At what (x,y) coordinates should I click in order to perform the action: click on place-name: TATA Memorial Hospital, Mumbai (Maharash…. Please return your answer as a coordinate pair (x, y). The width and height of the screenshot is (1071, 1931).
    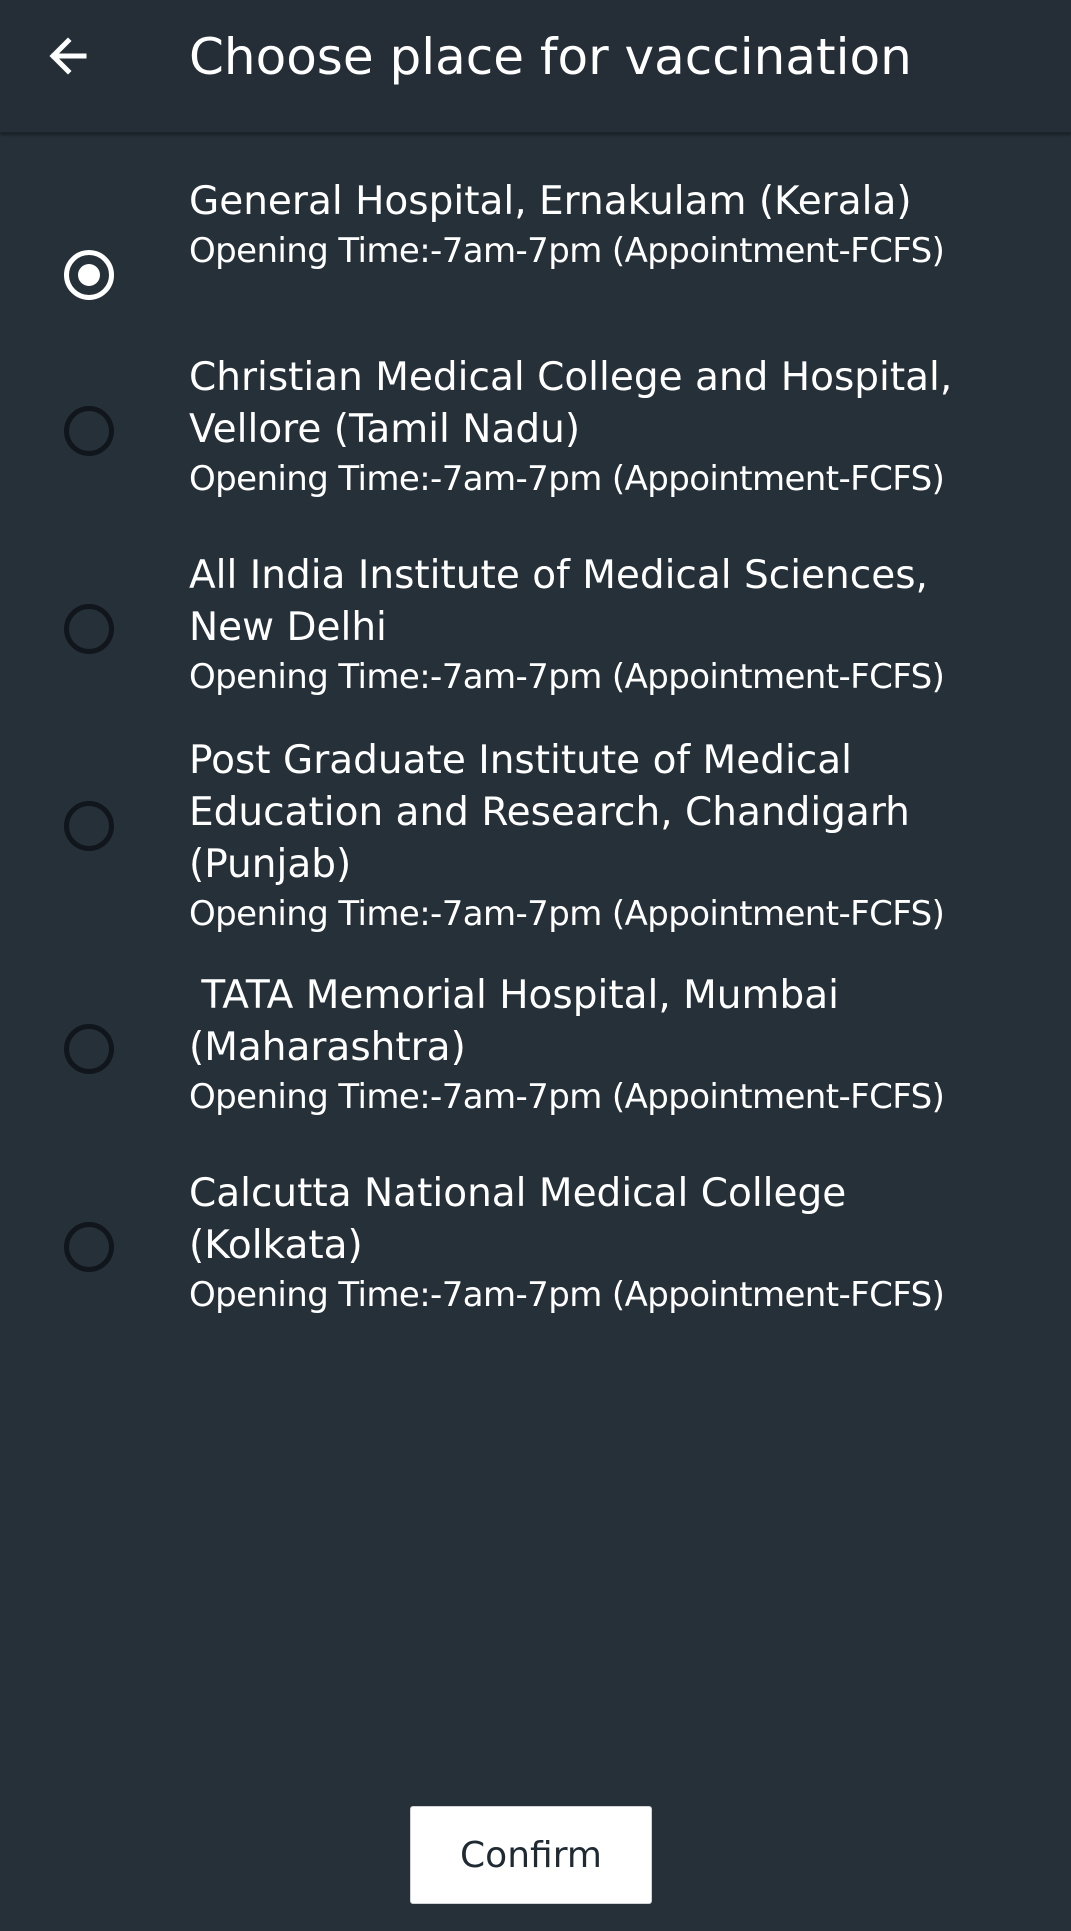
    Looking at the image, I should click on (514, 1021).